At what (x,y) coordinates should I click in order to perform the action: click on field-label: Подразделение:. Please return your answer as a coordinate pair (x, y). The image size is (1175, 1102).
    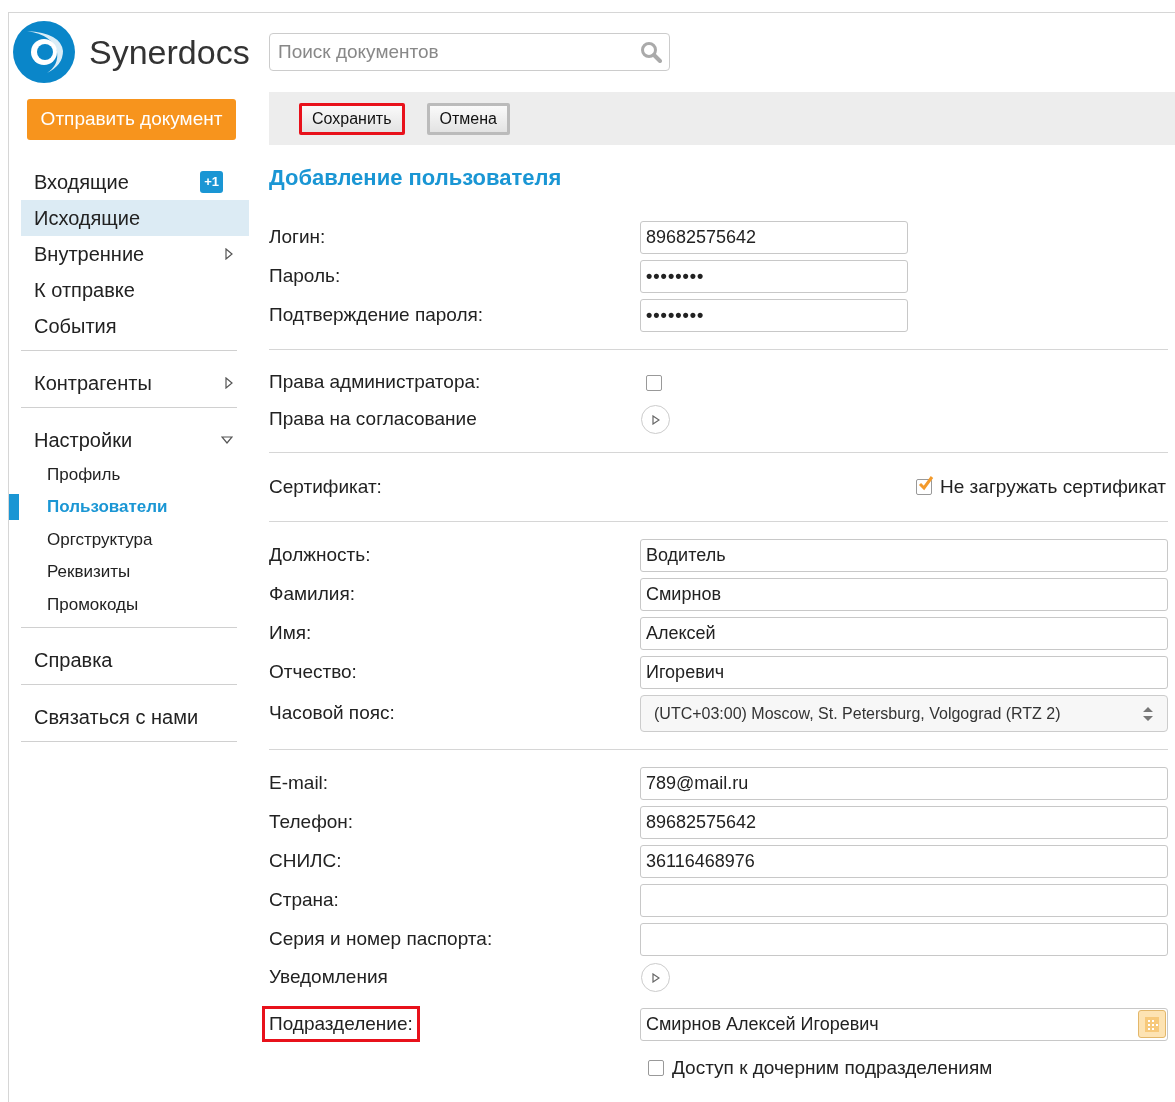
    Looking at the image, I should click on (341, 1024).